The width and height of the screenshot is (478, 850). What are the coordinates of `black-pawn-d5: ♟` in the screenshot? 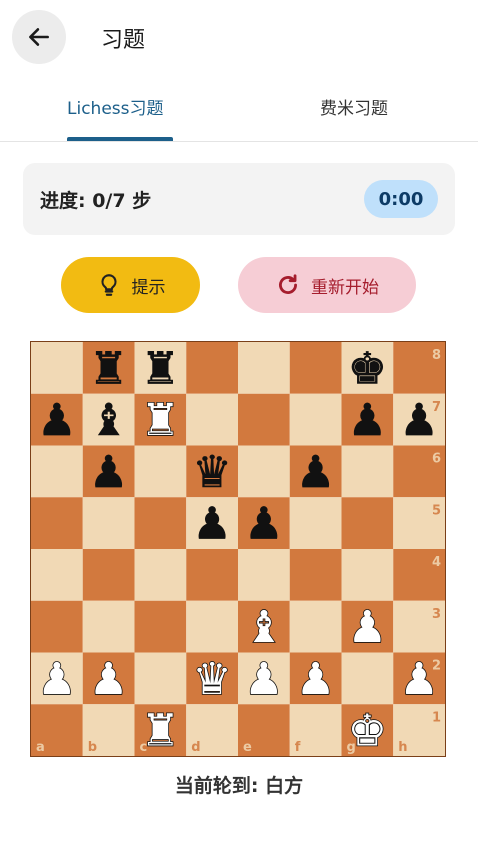 It's located at (212, 524).